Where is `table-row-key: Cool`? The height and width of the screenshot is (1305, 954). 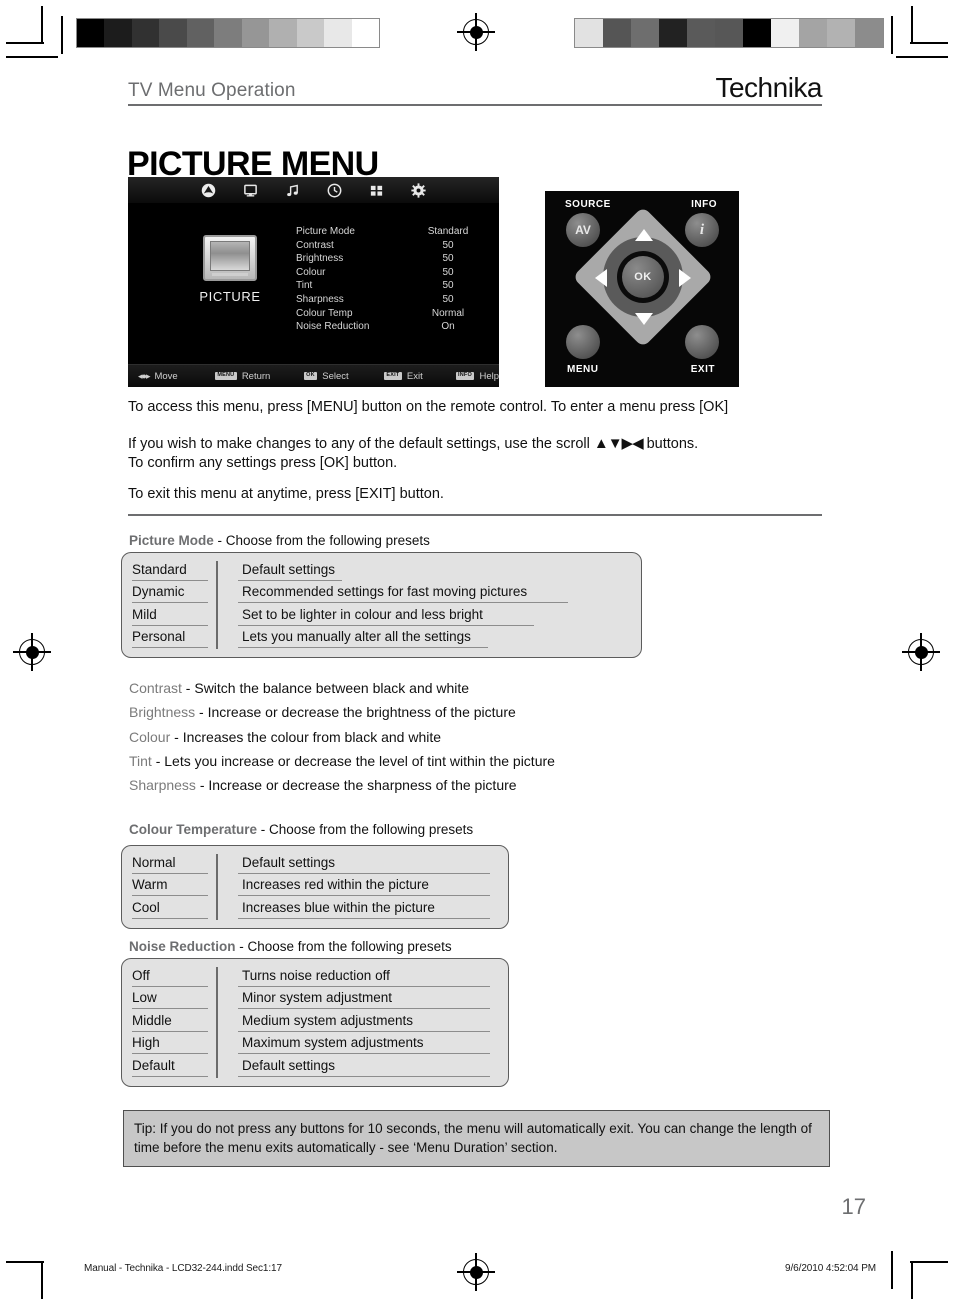 table-row-key: Cool is located at coordinates (146, 907).